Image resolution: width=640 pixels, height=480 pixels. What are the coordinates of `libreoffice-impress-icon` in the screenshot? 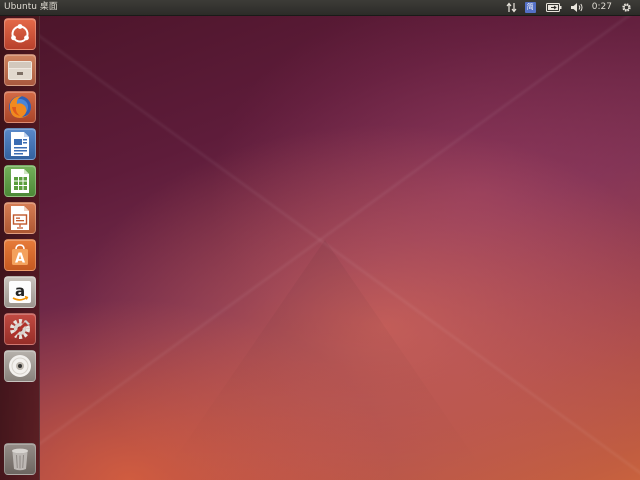 It's located at (20, 218).